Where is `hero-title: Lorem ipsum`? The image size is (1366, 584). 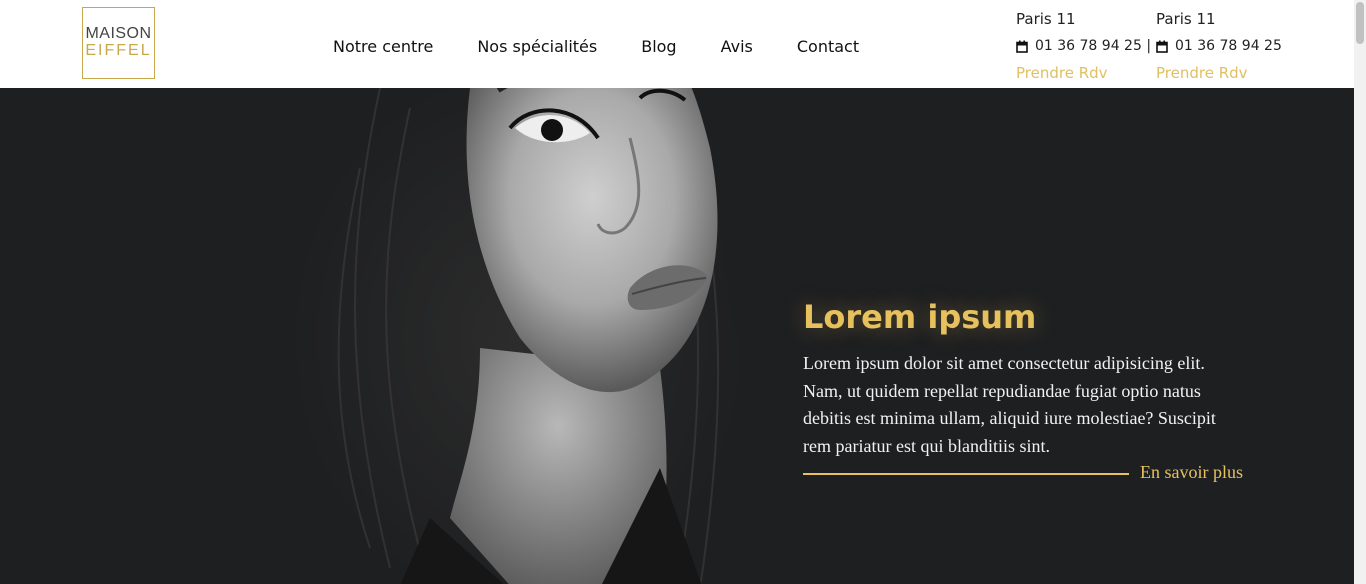
hero-title: Lorem ipsum is located at coordinates (920, 317).